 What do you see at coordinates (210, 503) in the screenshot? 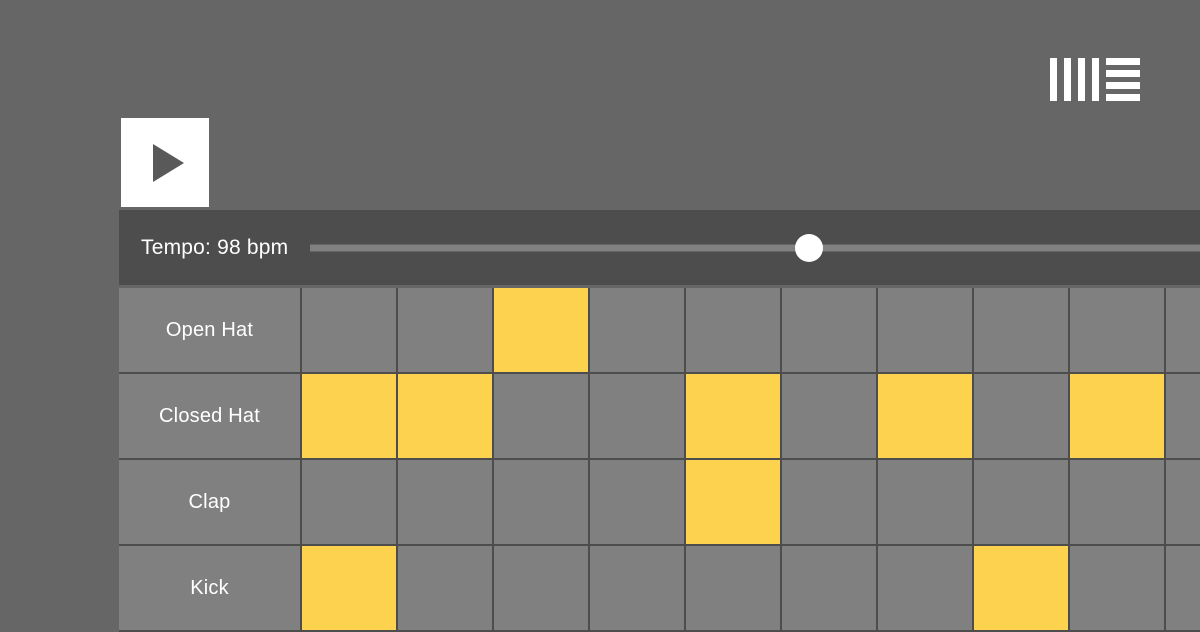
I see `track-label-clap: Clap` at bounding box center [210, 503].